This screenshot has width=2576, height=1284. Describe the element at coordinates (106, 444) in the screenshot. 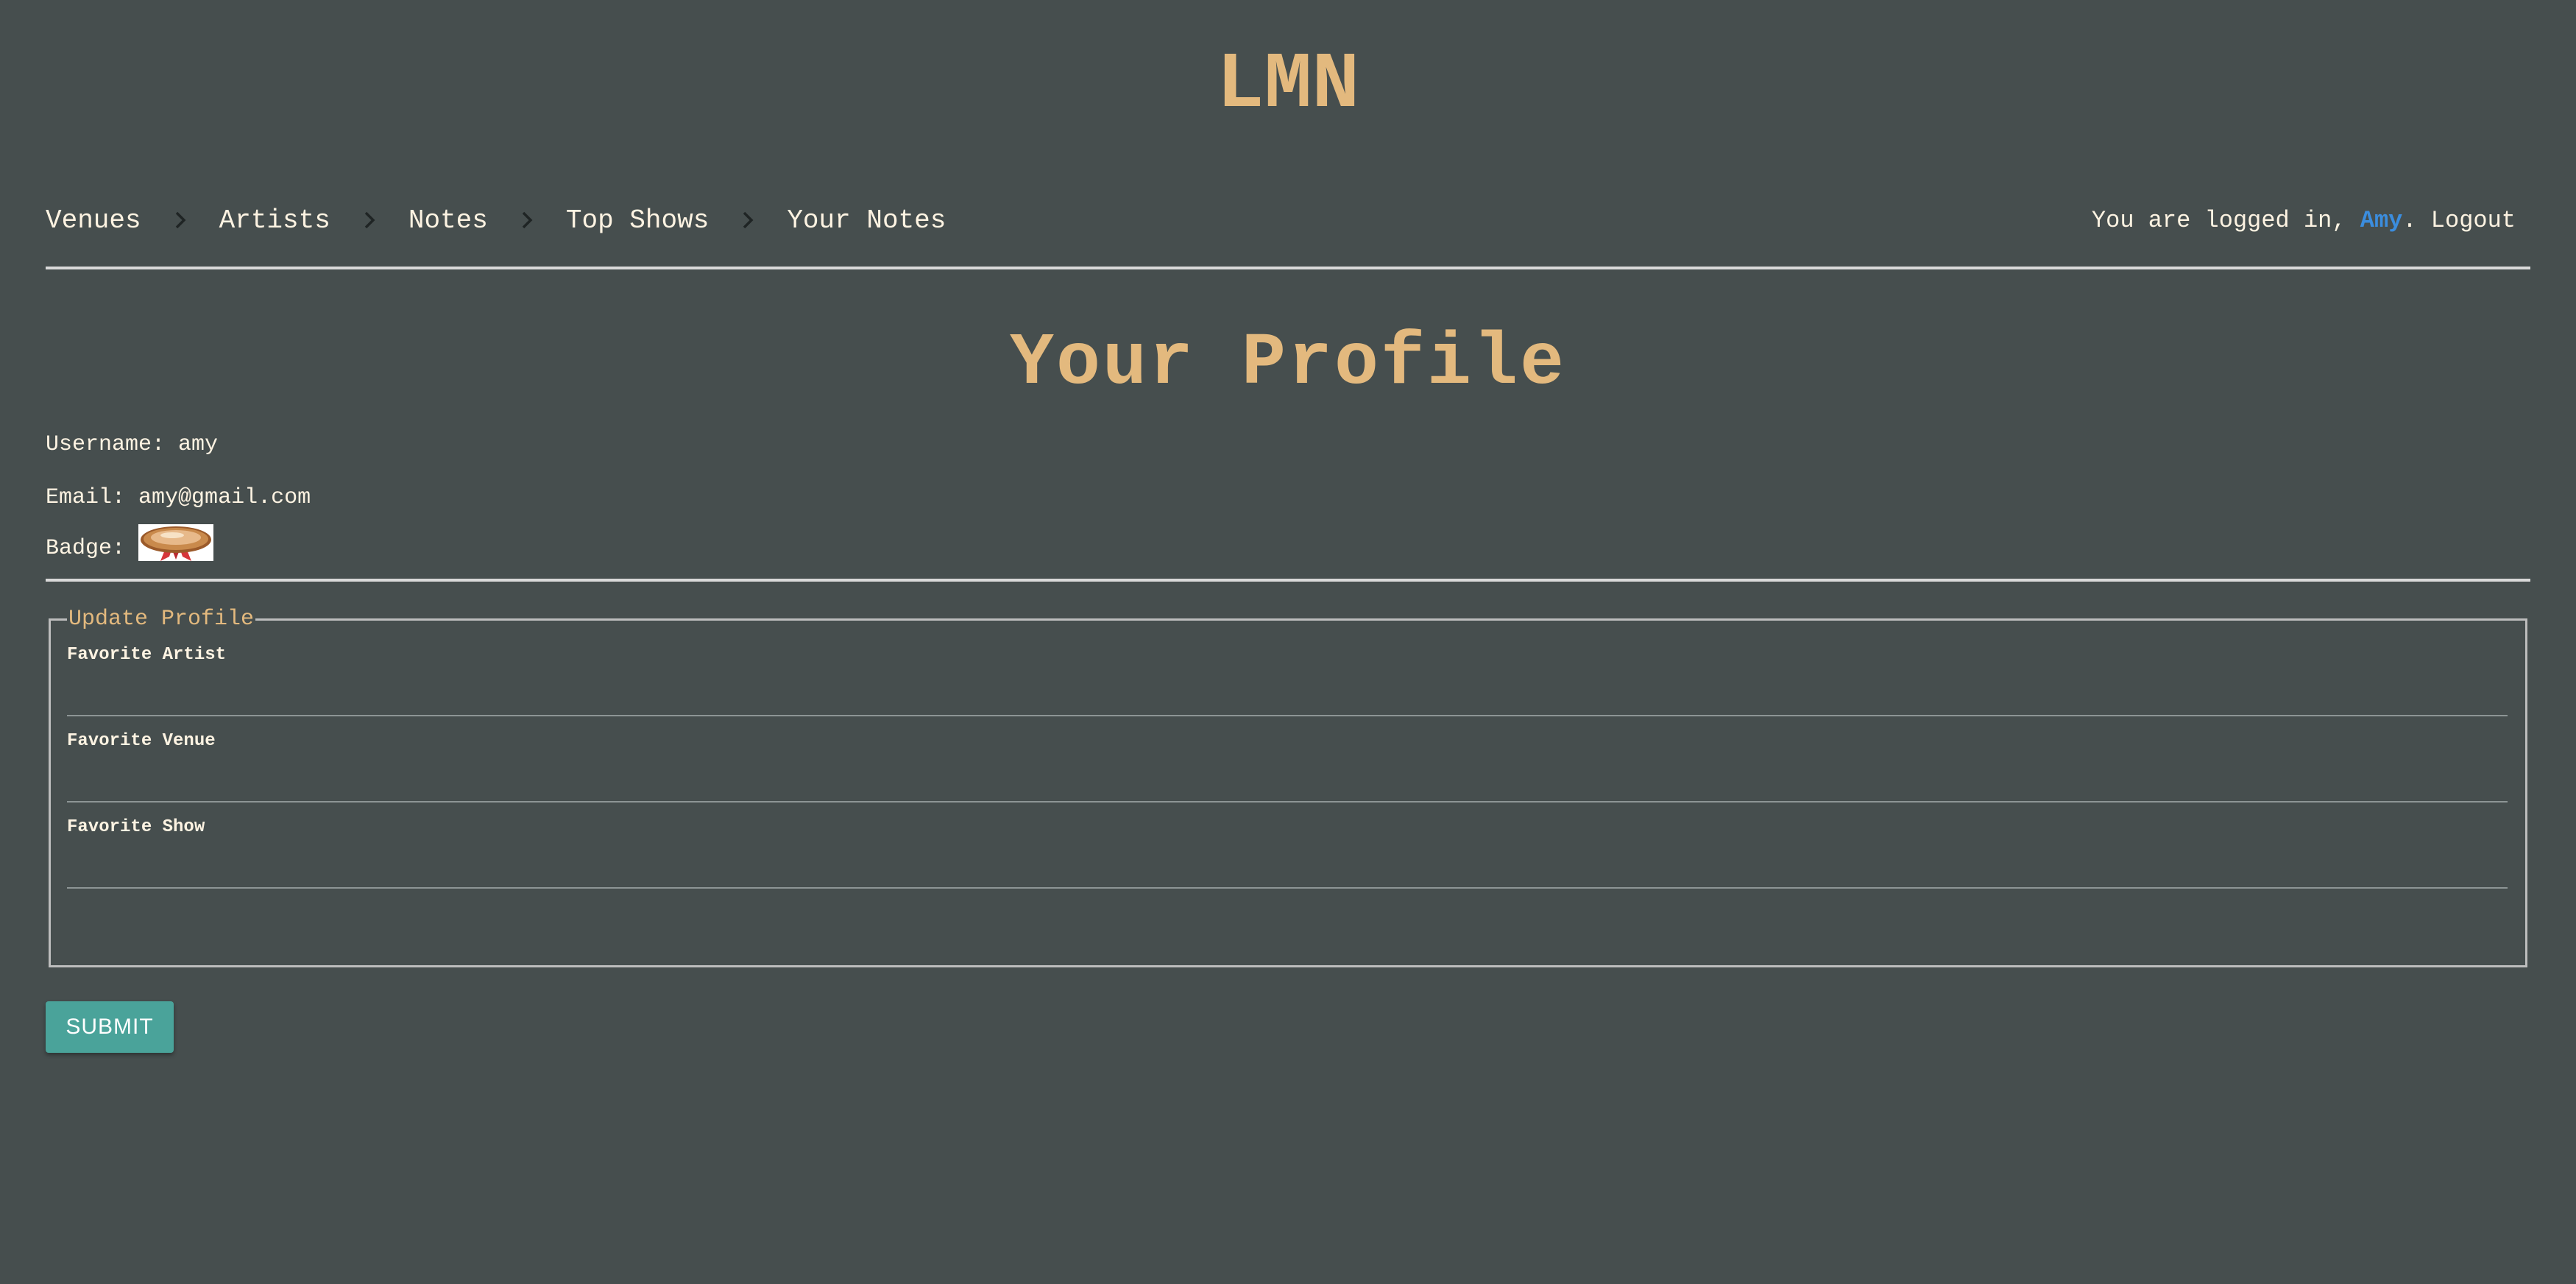

I see `username-label: Username:` at that location.